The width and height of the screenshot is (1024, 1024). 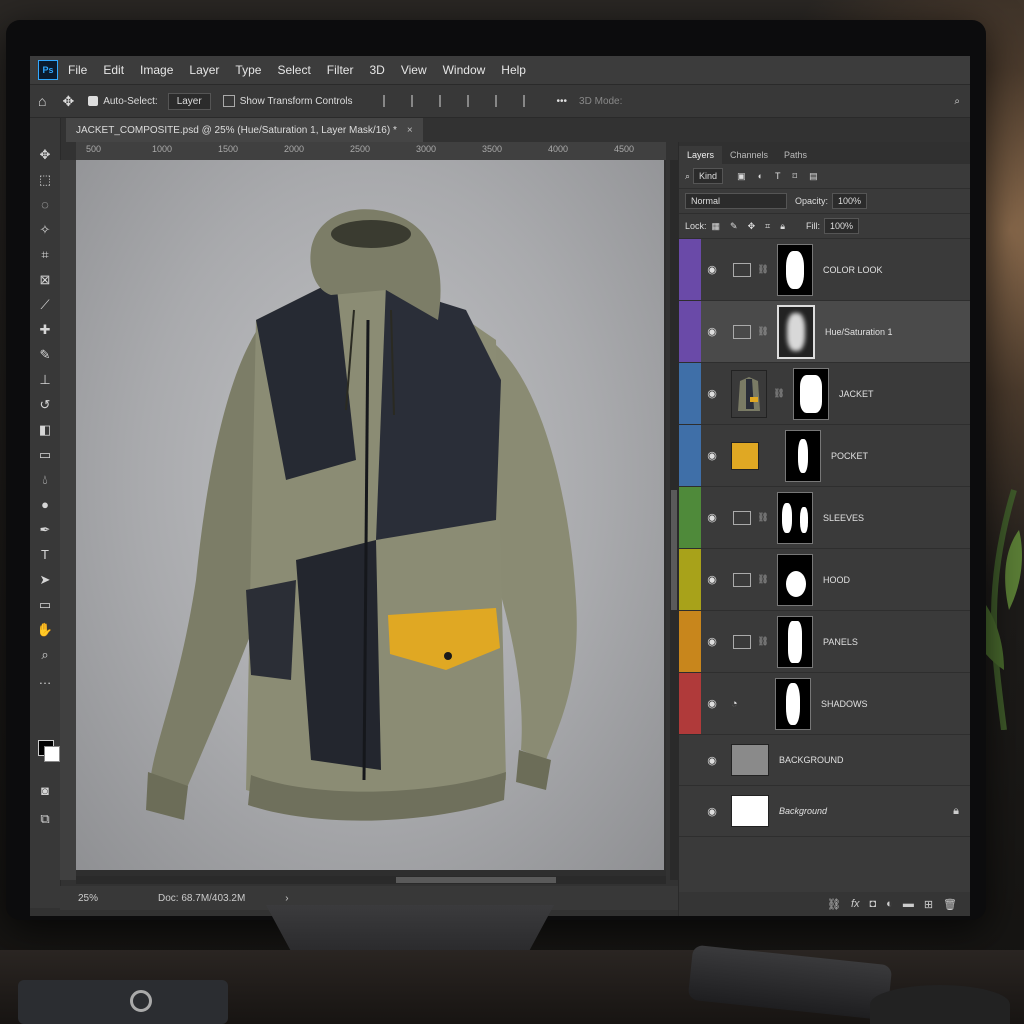 I want to click on align-bottom-icon, so click(x=530, y=101).